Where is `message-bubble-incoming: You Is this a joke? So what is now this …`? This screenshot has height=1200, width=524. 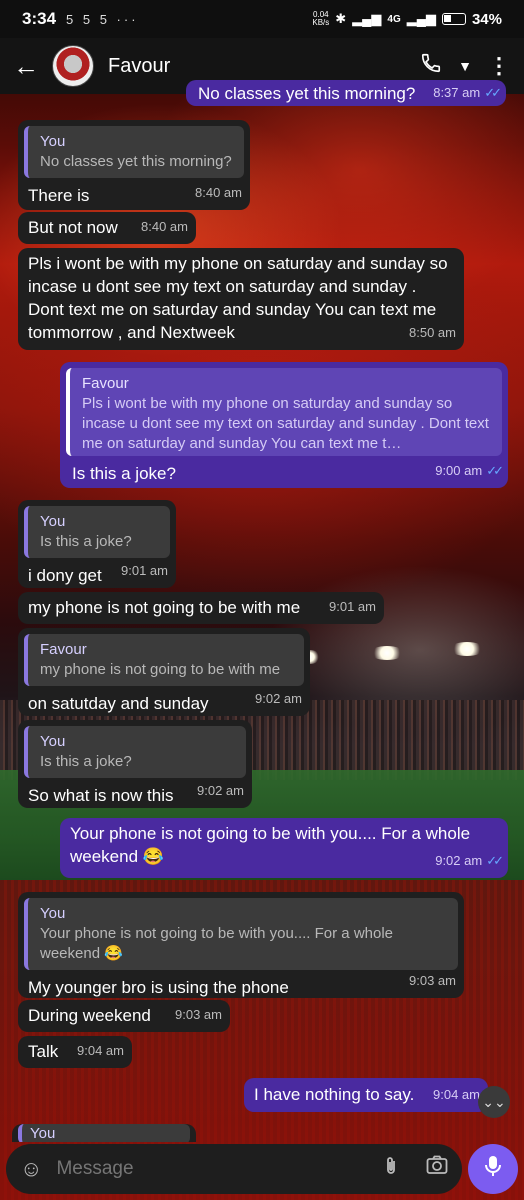 message-bubble-incoming: You Is this a joke? So what is now this … is located at coordinates (135, 764).